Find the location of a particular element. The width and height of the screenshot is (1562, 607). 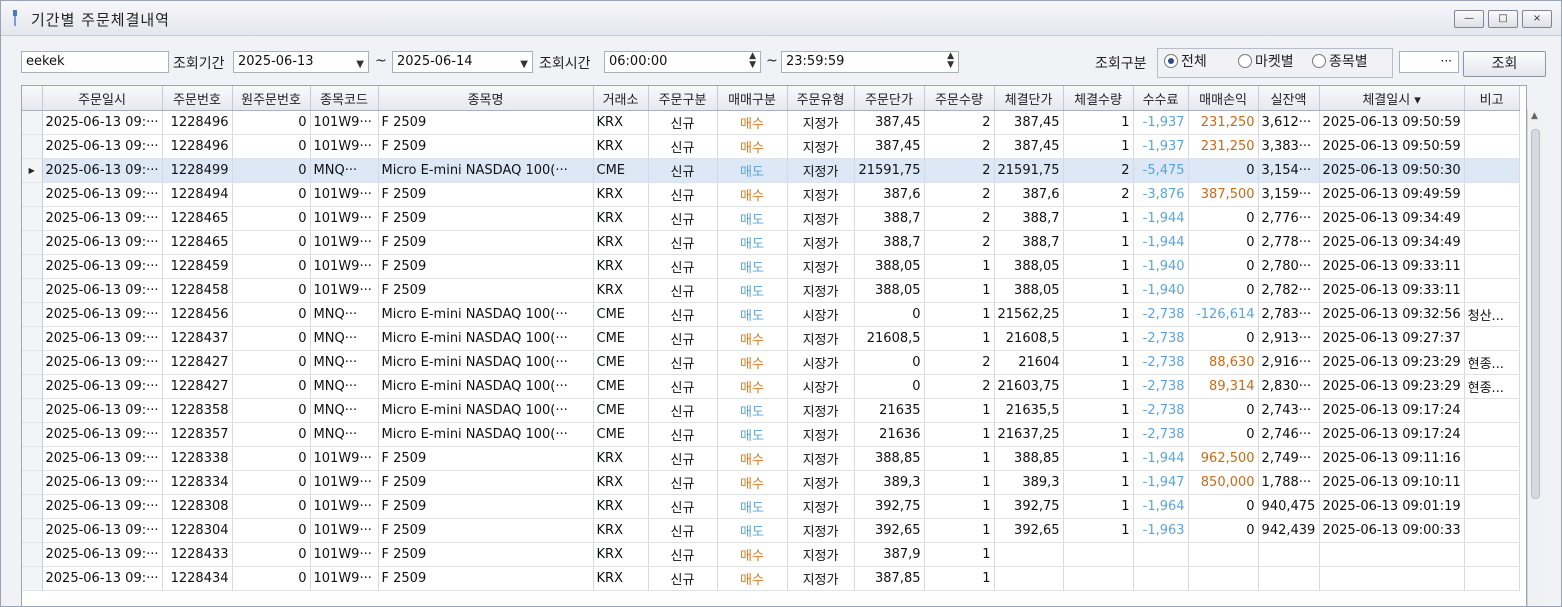

date-to-select: 2025-06-14 ▼ is located at coordinates (462, 62).